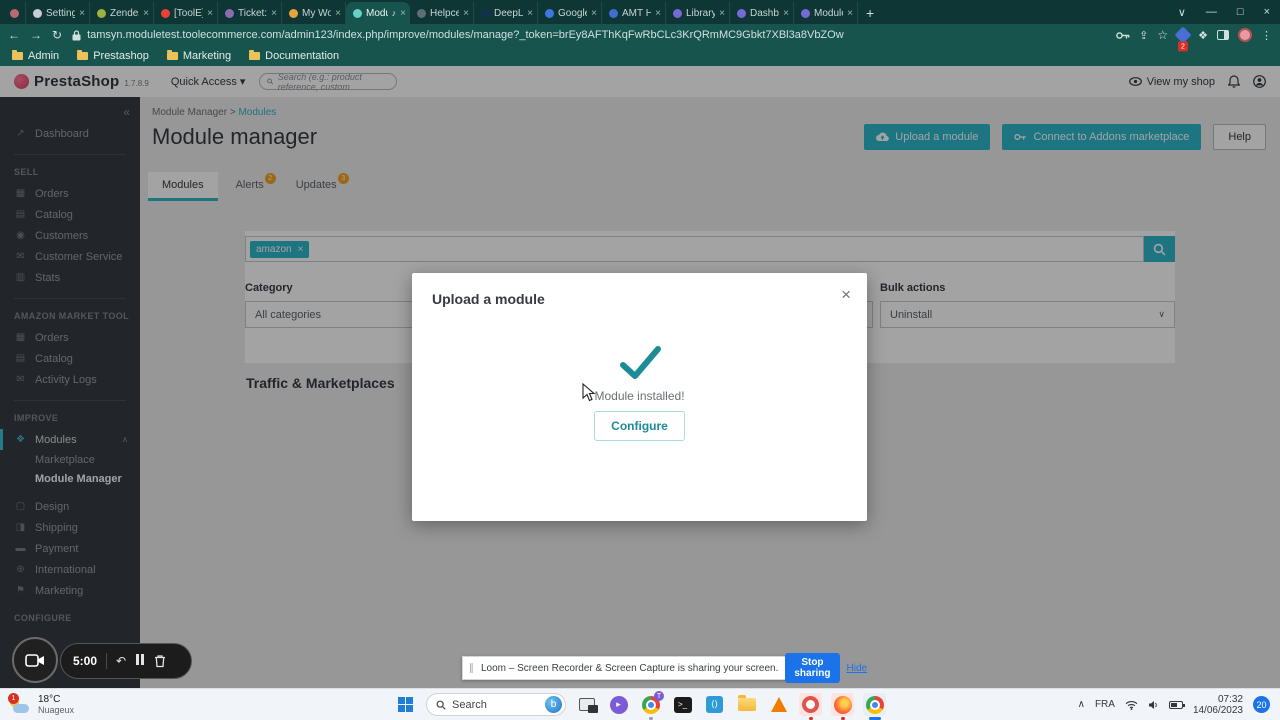 The height and width of the screenshot is (720, 1280). What do you see at coordinates (826, 13) in the screenshot?
I see `browser-tab-modulema: Module ma×` at bounding box center [826, 13].